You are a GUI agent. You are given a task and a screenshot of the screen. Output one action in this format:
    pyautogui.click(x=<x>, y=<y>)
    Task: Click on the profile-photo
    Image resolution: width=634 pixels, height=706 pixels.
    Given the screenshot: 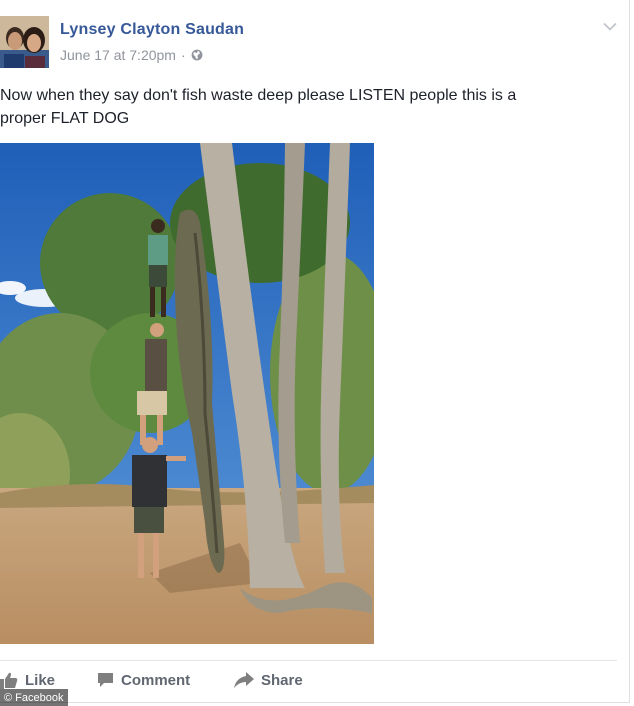 What is the action you would take?
    pyautogui.click(x=24, y=42)
    